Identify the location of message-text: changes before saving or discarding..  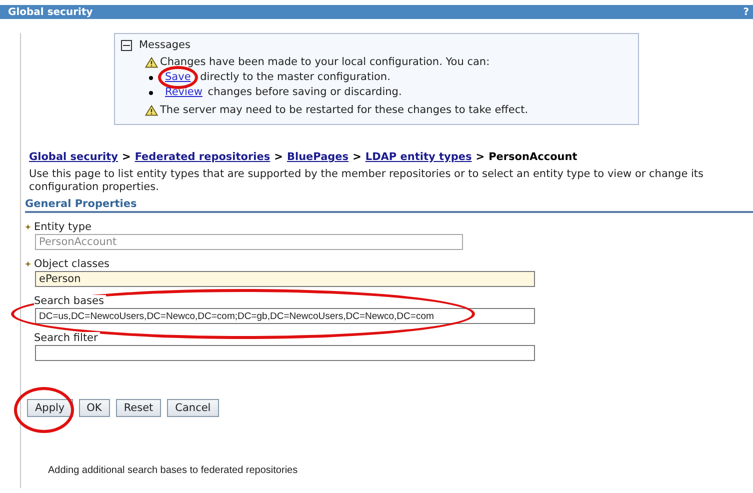
(304, 92).